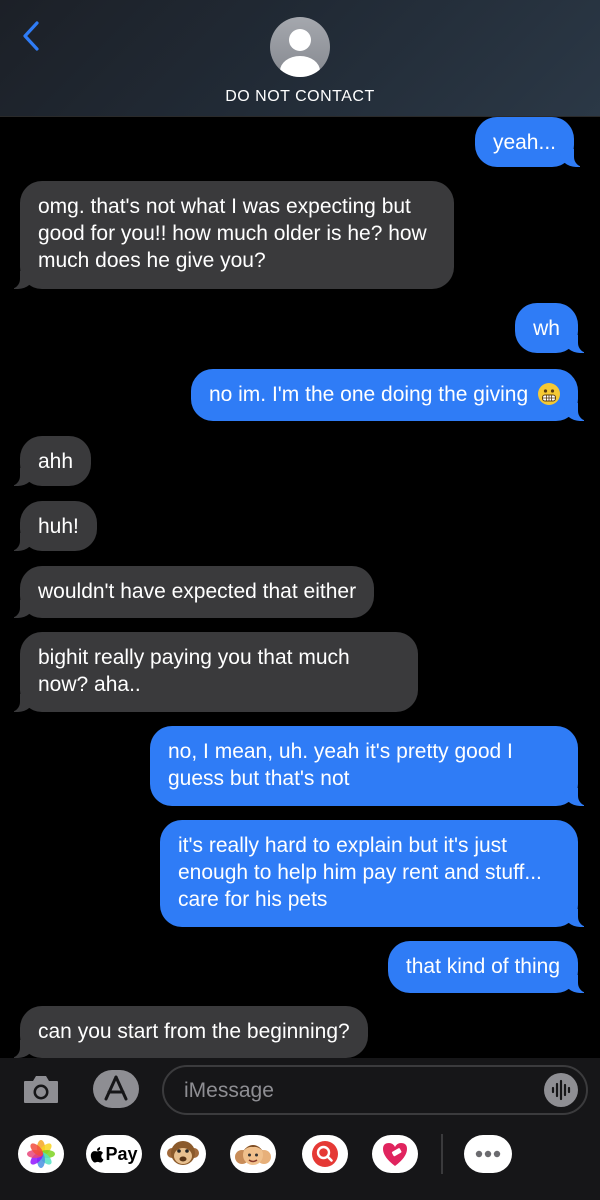 Image resolution: width=600 pixels, height=1200 pixels. What do you see at coordinates (121, 1153) in the screenshot?
I see `apple-pay-label: Pay` at bounding box center [121, 1153].